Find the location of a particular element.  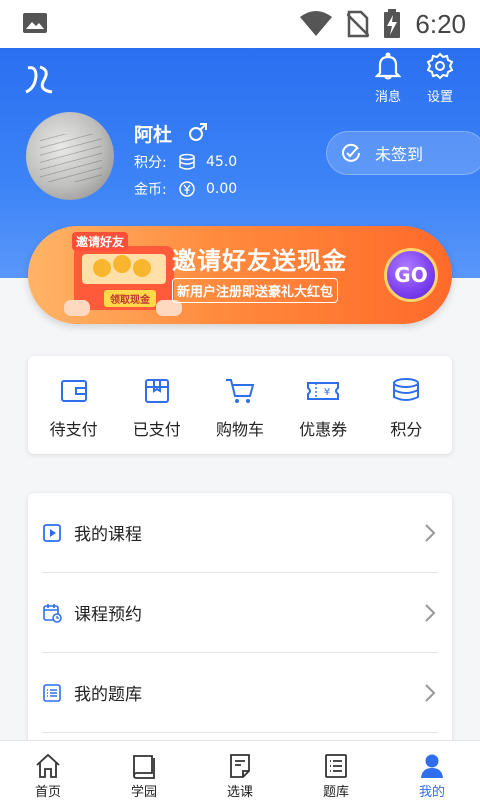

settings-label: 设置 is located at coordinates (439, 97).